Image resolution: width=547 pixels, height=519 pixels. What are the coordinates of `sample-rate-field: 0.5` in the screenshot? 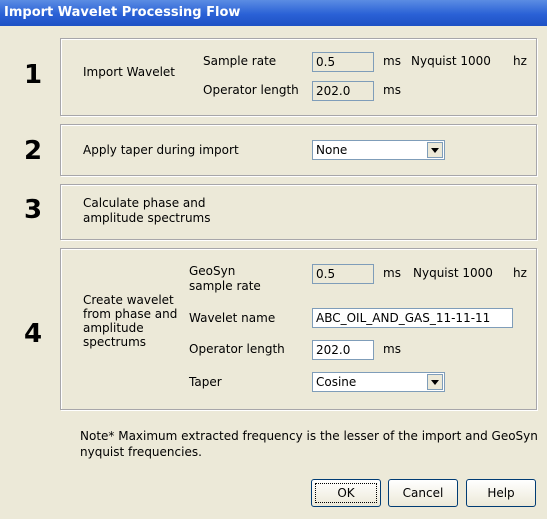 It's located at (343, 62).